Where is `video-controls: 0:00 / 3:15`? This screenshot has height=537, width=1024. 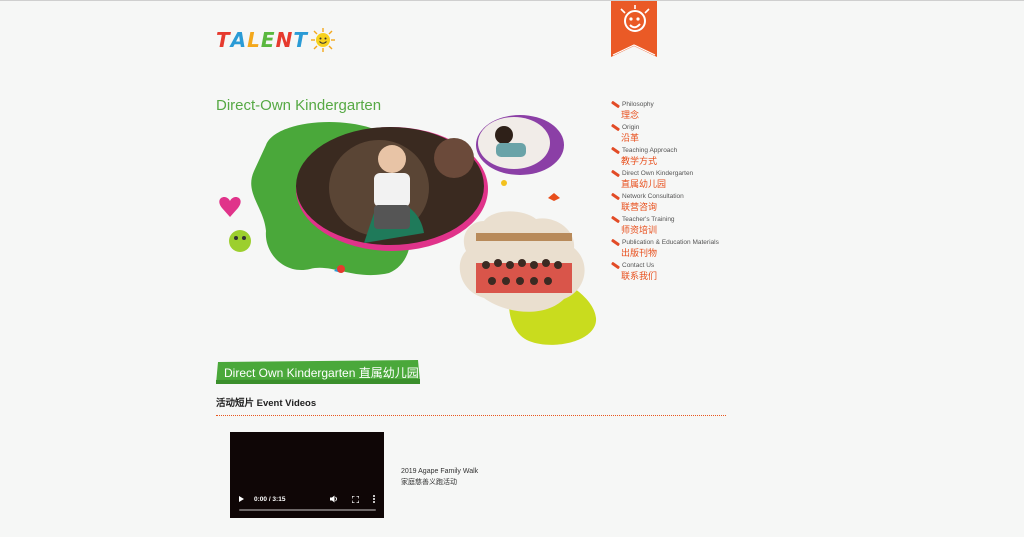
video-controls: 0:00 / 3:15 is located at coordinates (307, 499).